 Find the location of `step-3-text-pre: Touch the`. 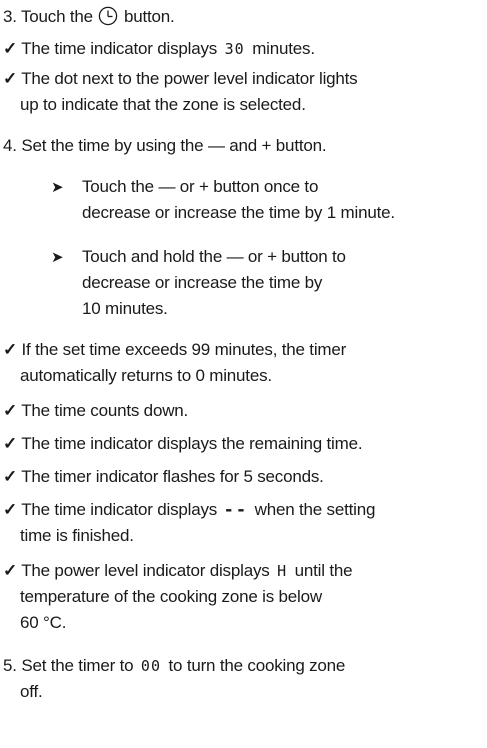

step-3-text-pre: Touch the is located at coordinates (57, 16).